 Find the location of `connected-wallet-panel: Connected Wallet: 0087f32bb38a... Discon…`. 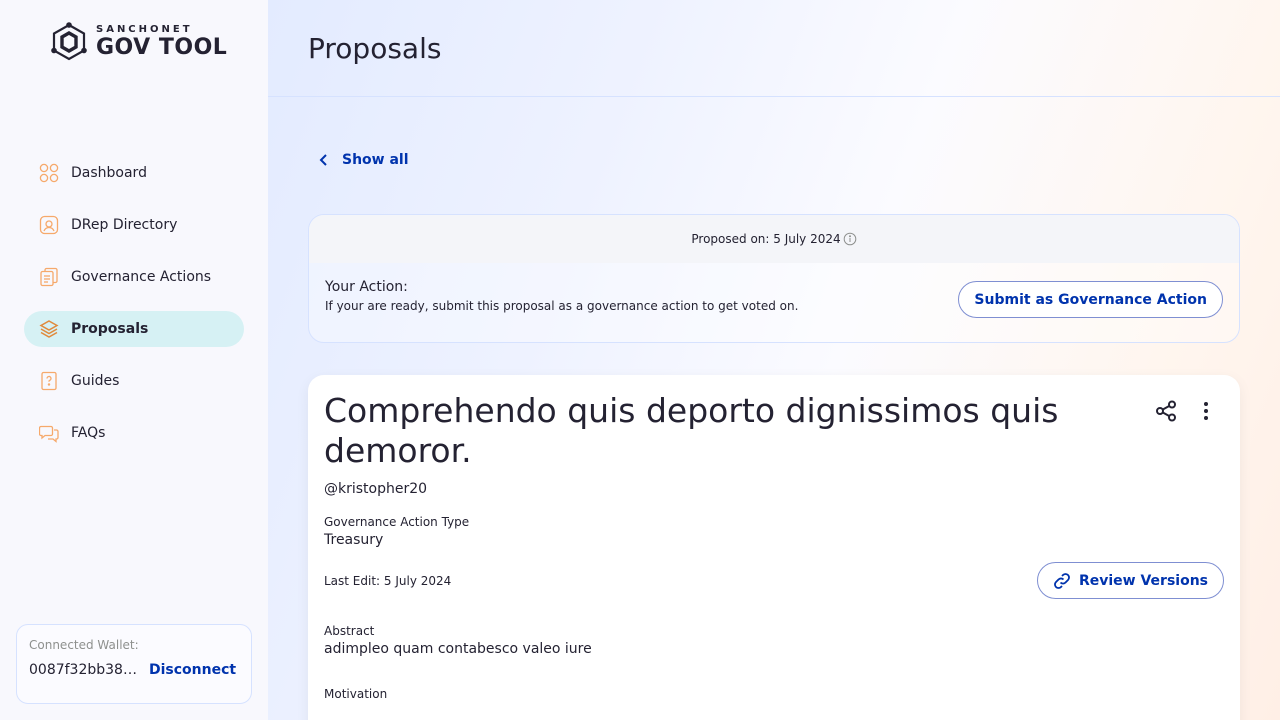

connected-wallet-panel: Connected Wallet: 0087f32bb38a... Discon… is located at coordinates (134, 664).